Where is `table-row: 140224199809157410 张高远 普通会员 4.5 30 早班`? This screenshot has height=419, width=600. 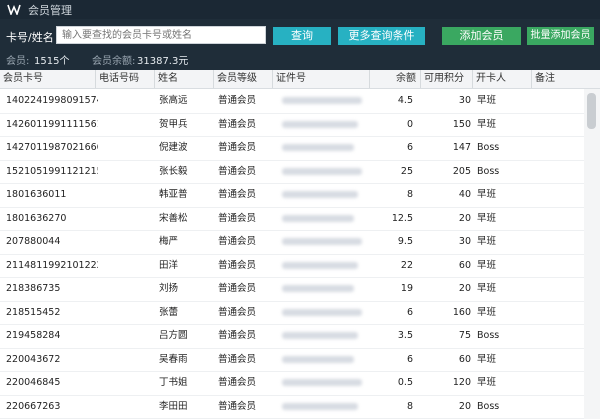
table-row: 140224199809157410 张高远 普通会员 4.5 30 早班 is located at coordinates (292, 101).